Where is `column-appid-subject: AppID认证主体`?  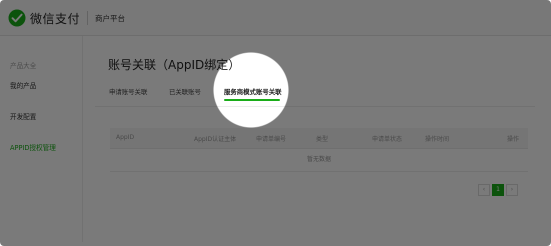 column-appid-subject: AppID认证主体 is located at coordinates (215, 139).